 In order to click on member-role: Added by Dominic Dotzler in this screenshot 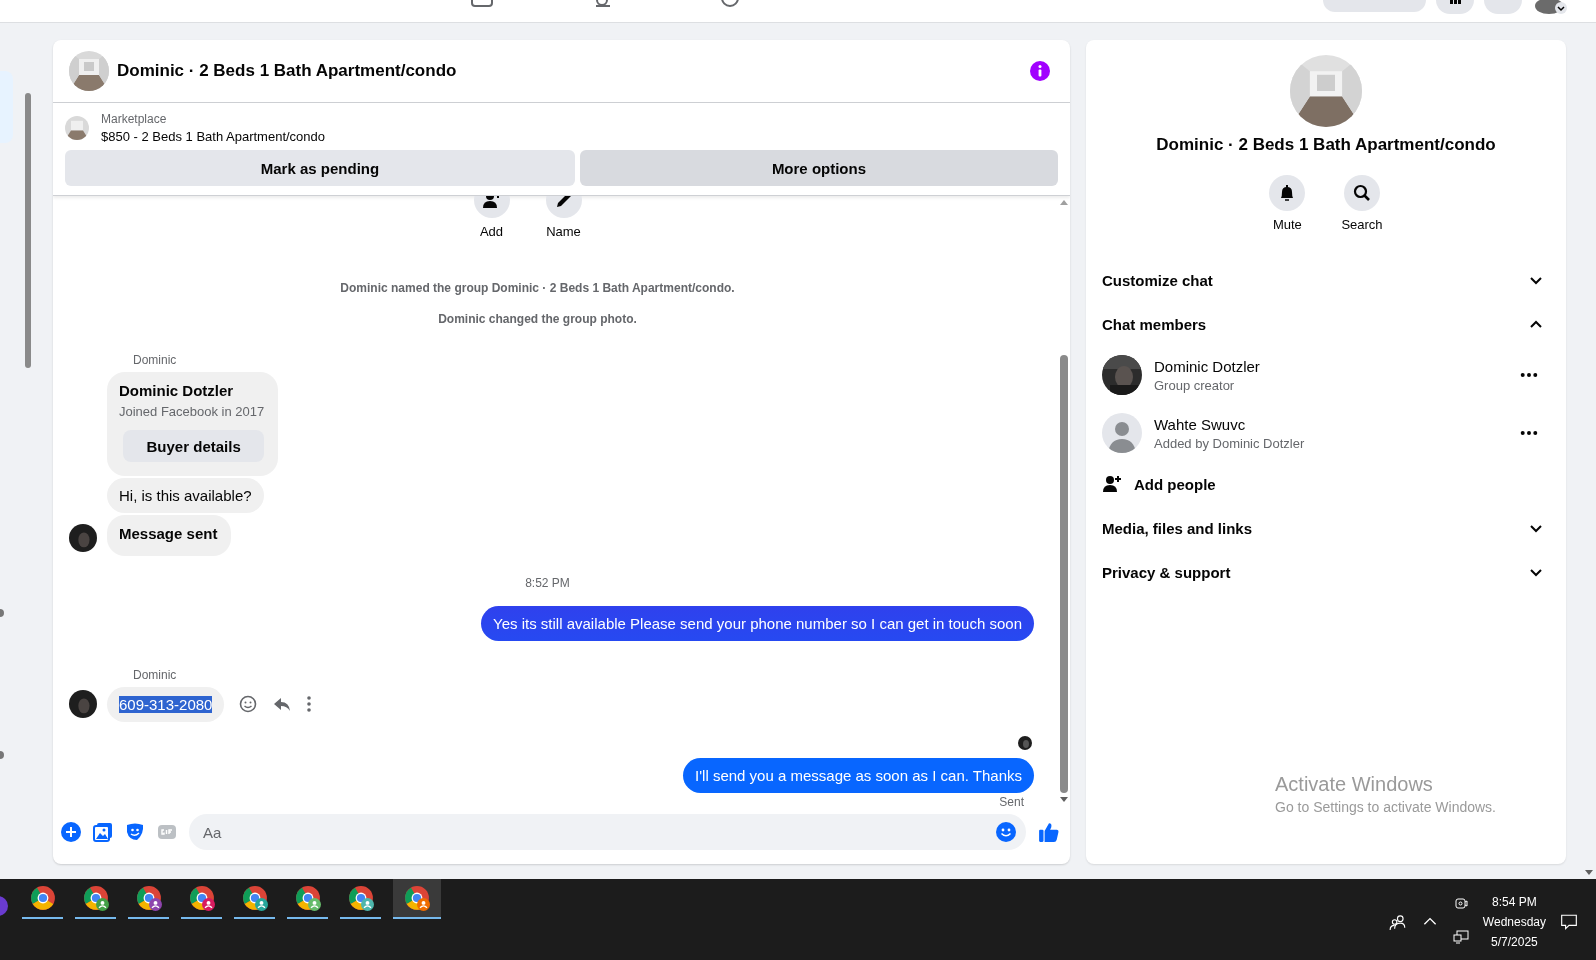, I will do `click(1230, 443)`.